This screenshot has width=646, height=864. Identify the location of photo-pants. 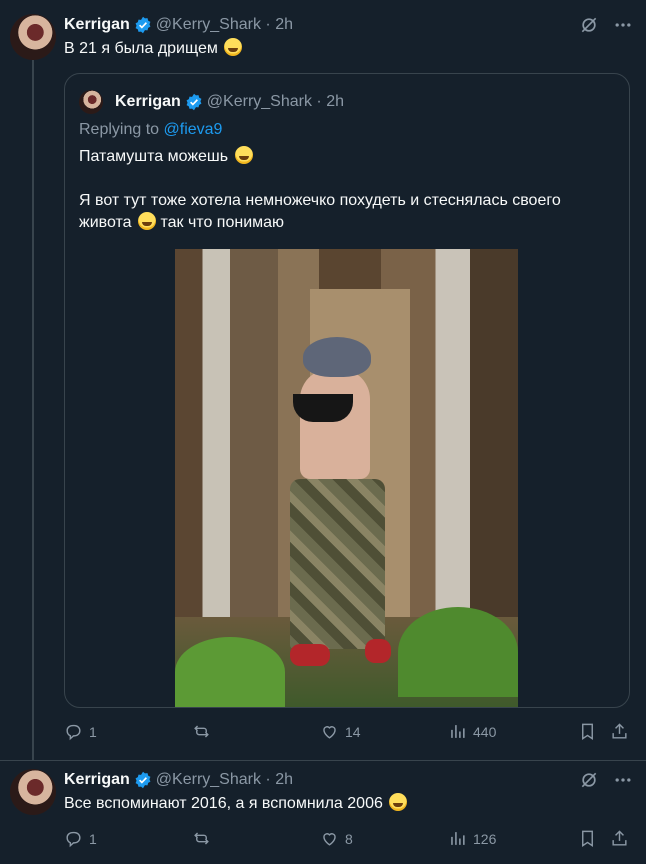
(337, 564).